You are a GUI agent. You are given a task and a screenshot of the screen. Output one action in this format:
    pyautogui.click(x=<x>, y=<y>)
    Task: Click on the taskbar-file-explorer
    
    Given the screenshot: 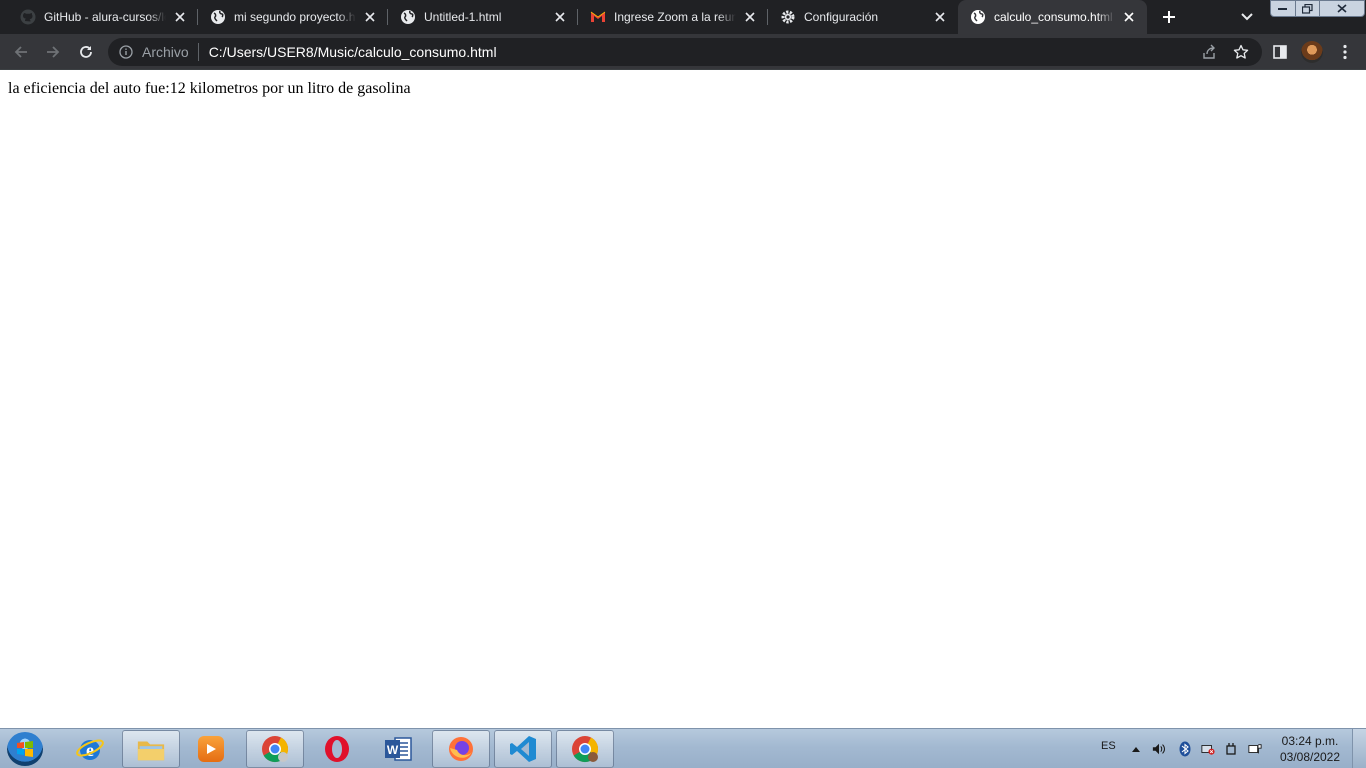 What is the action you would take?
    pyautogui.click(x=151, y=749)
    